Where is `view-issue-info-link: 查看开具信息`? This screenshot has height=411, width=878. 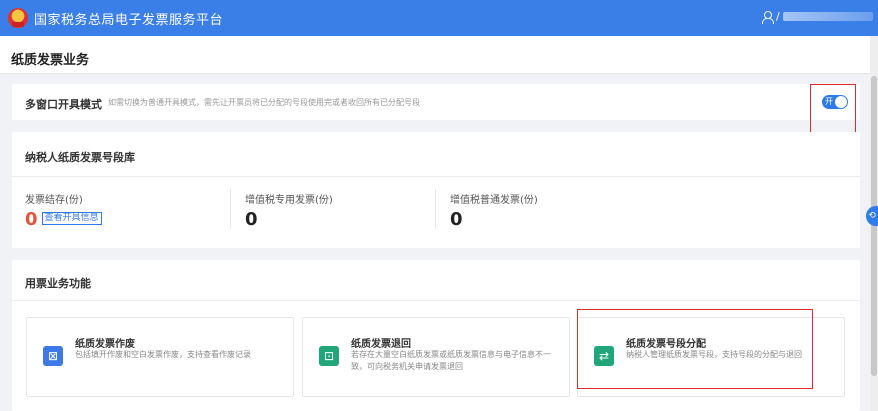 view-issue-info-link: 查看开具信息 is located at coordinates (71, 218).